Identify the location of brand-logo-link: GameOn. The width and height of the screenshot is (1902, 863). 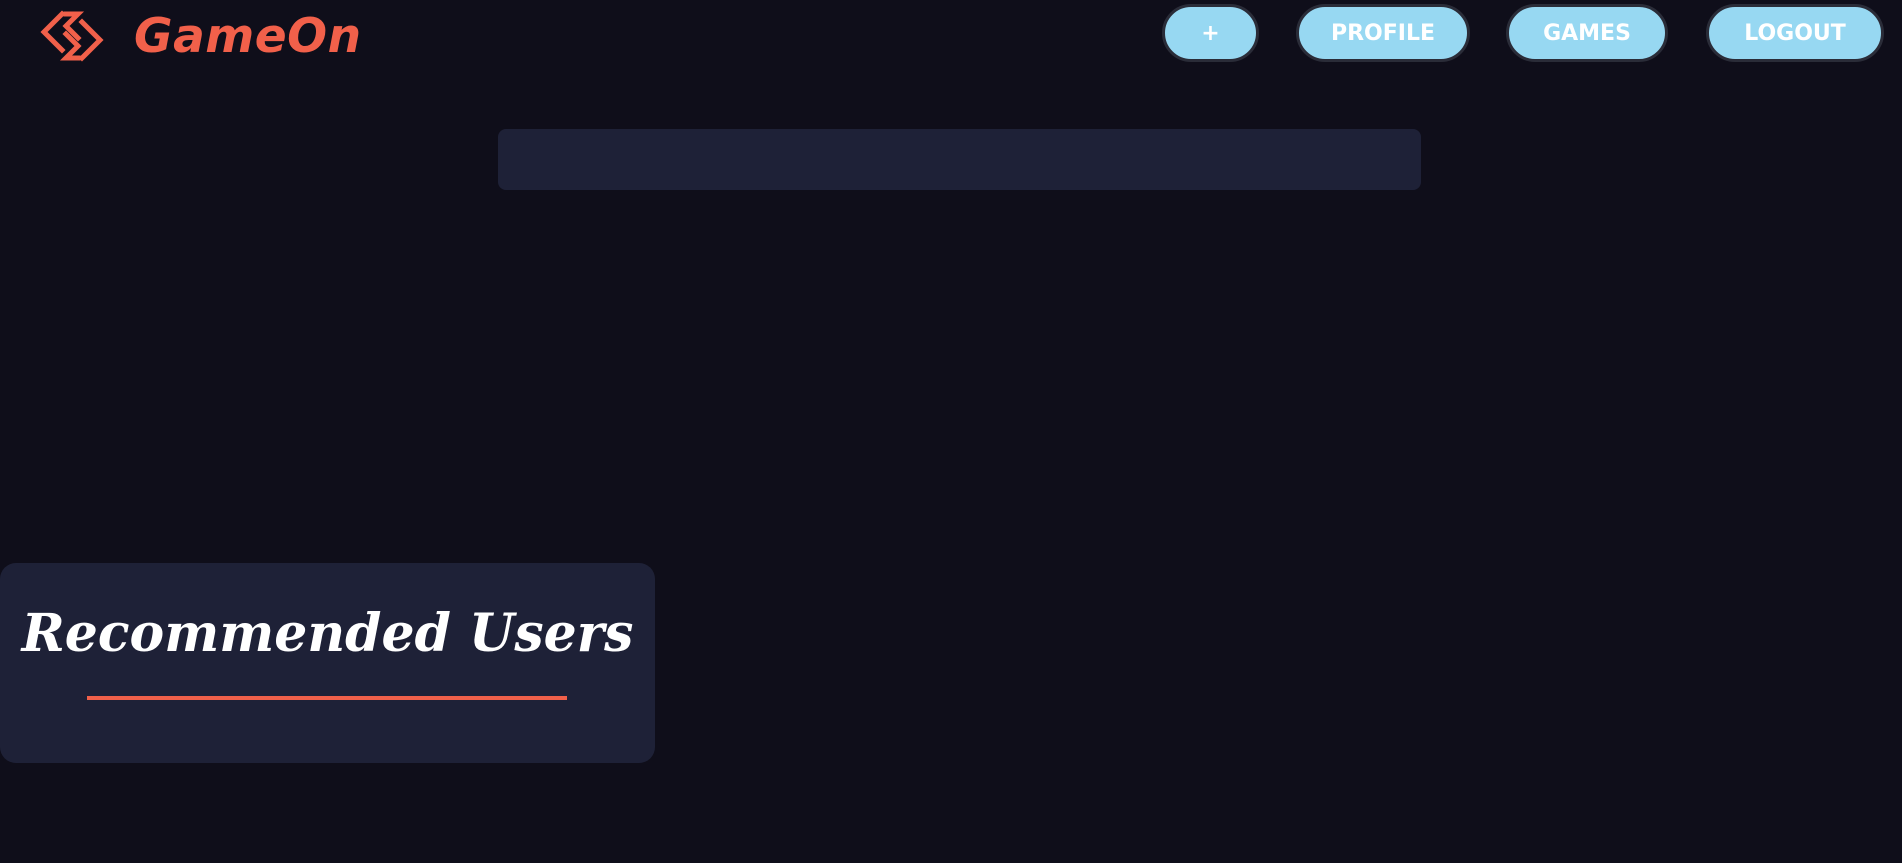
(199, 36).